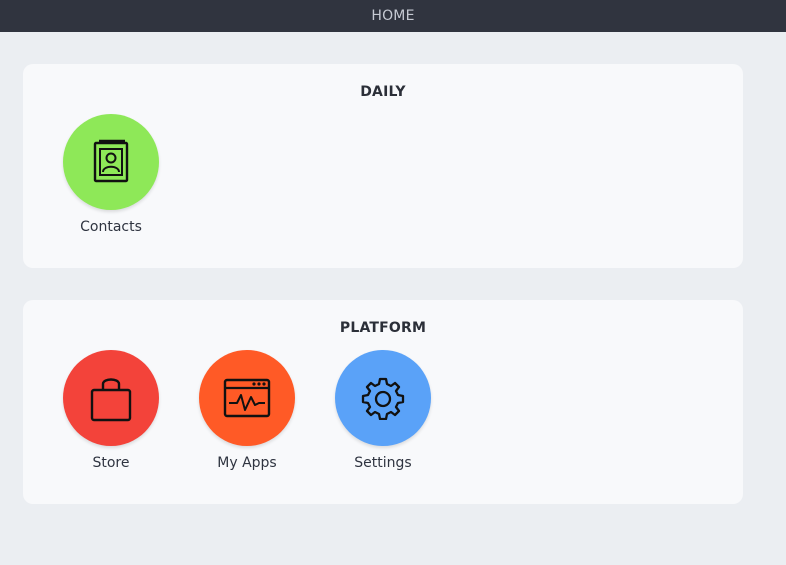 The image size is (786, 565). I want to click on app-label: My Apps, so click(247, 463).